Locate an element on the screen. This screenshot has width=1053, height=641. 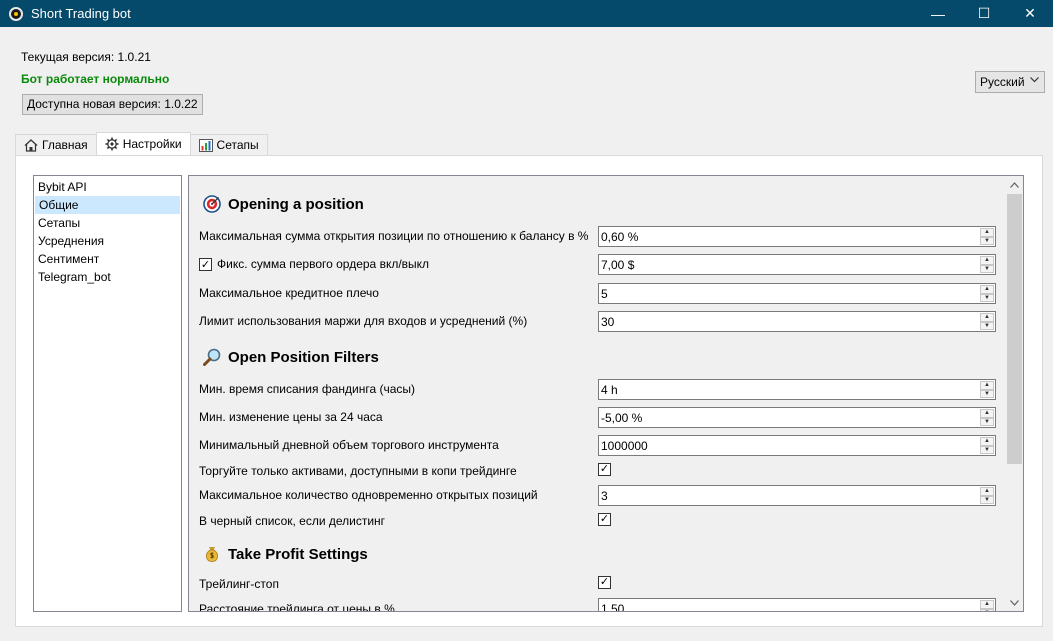
tab-main: Главная is located at coordinates (56, 144).